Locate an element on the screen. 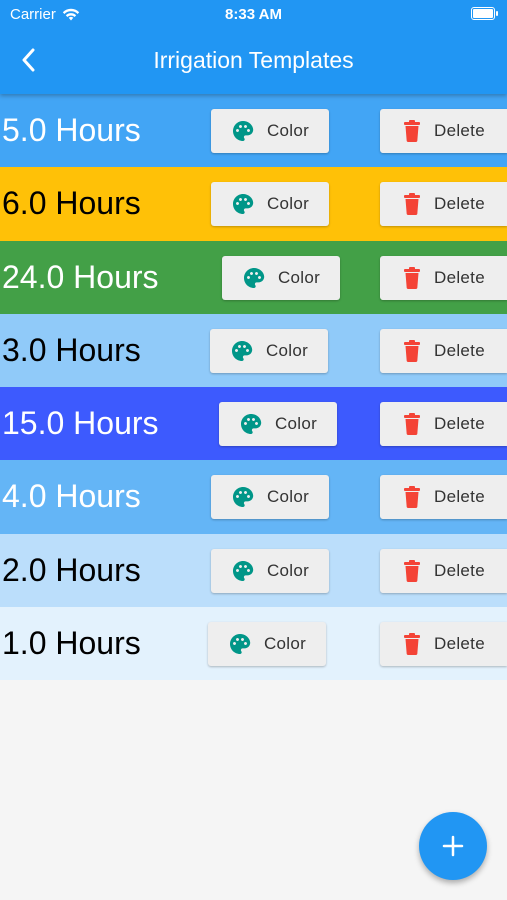 The width and height of the screenshot is (507, 900). battery-icon is located at coordinates (484, 13).